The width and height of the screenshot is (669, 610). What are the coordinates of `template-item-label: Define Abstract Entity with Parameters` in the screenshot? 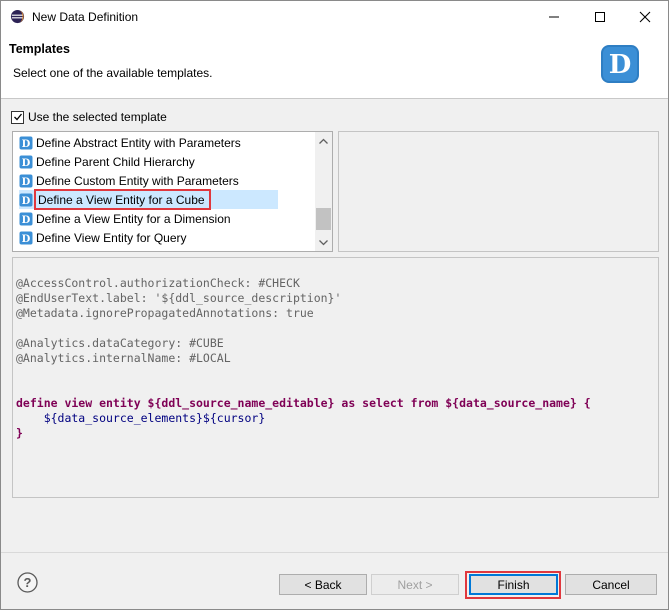 It's located at (138, 142).